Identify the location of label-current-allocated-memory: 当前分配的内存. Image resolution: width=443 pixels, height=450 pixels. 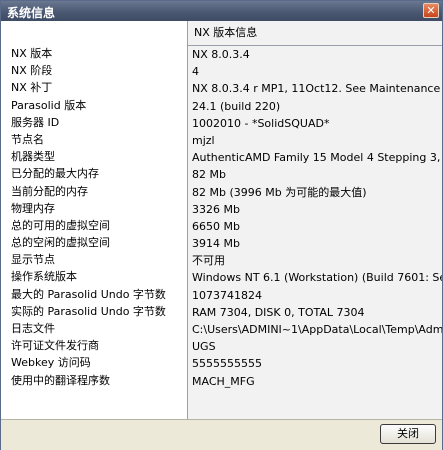
(49, 191).